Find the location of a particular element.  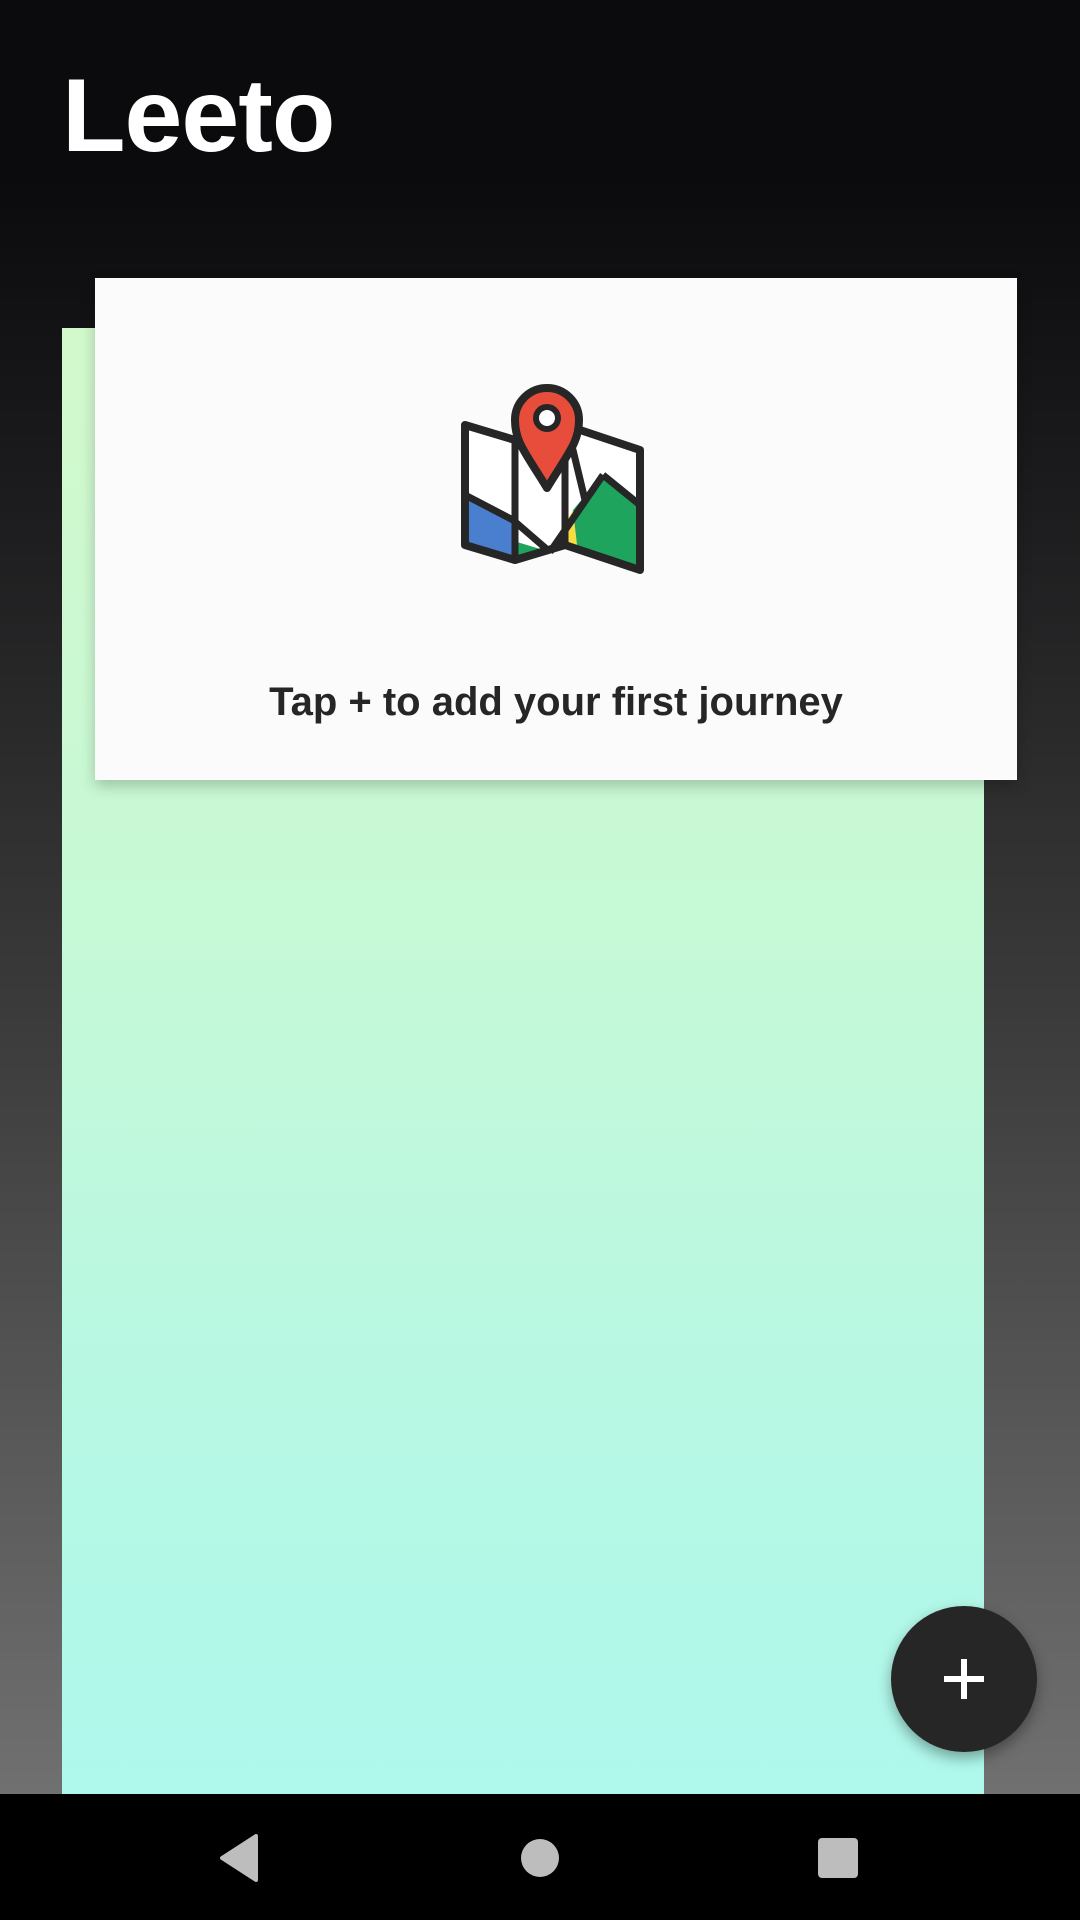

triangle-back-icon is located at coordinates (239, 1858).